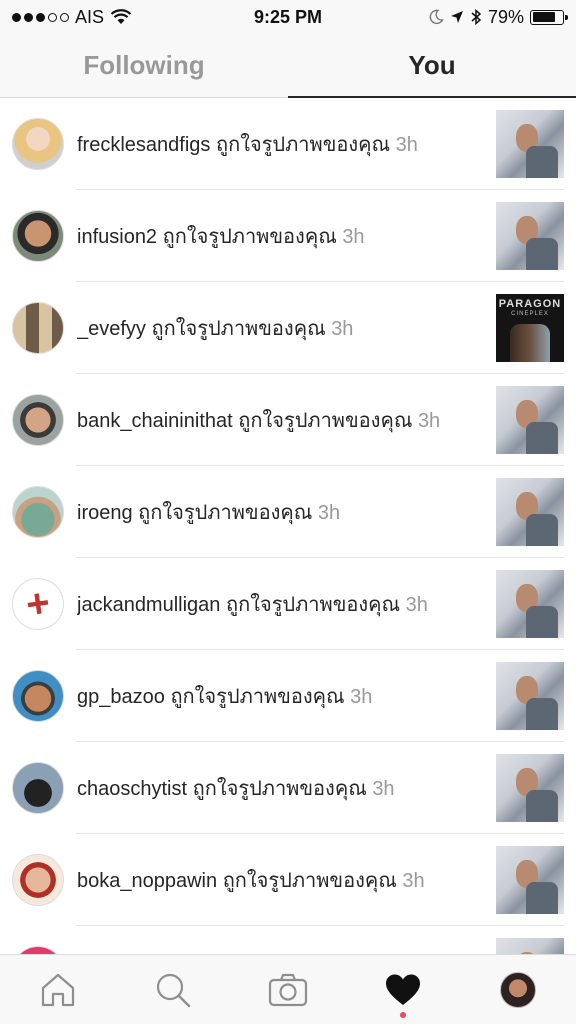 This screenshot has height=1024, width=576. I want to click on user-avatar: +, so click(38, 604).